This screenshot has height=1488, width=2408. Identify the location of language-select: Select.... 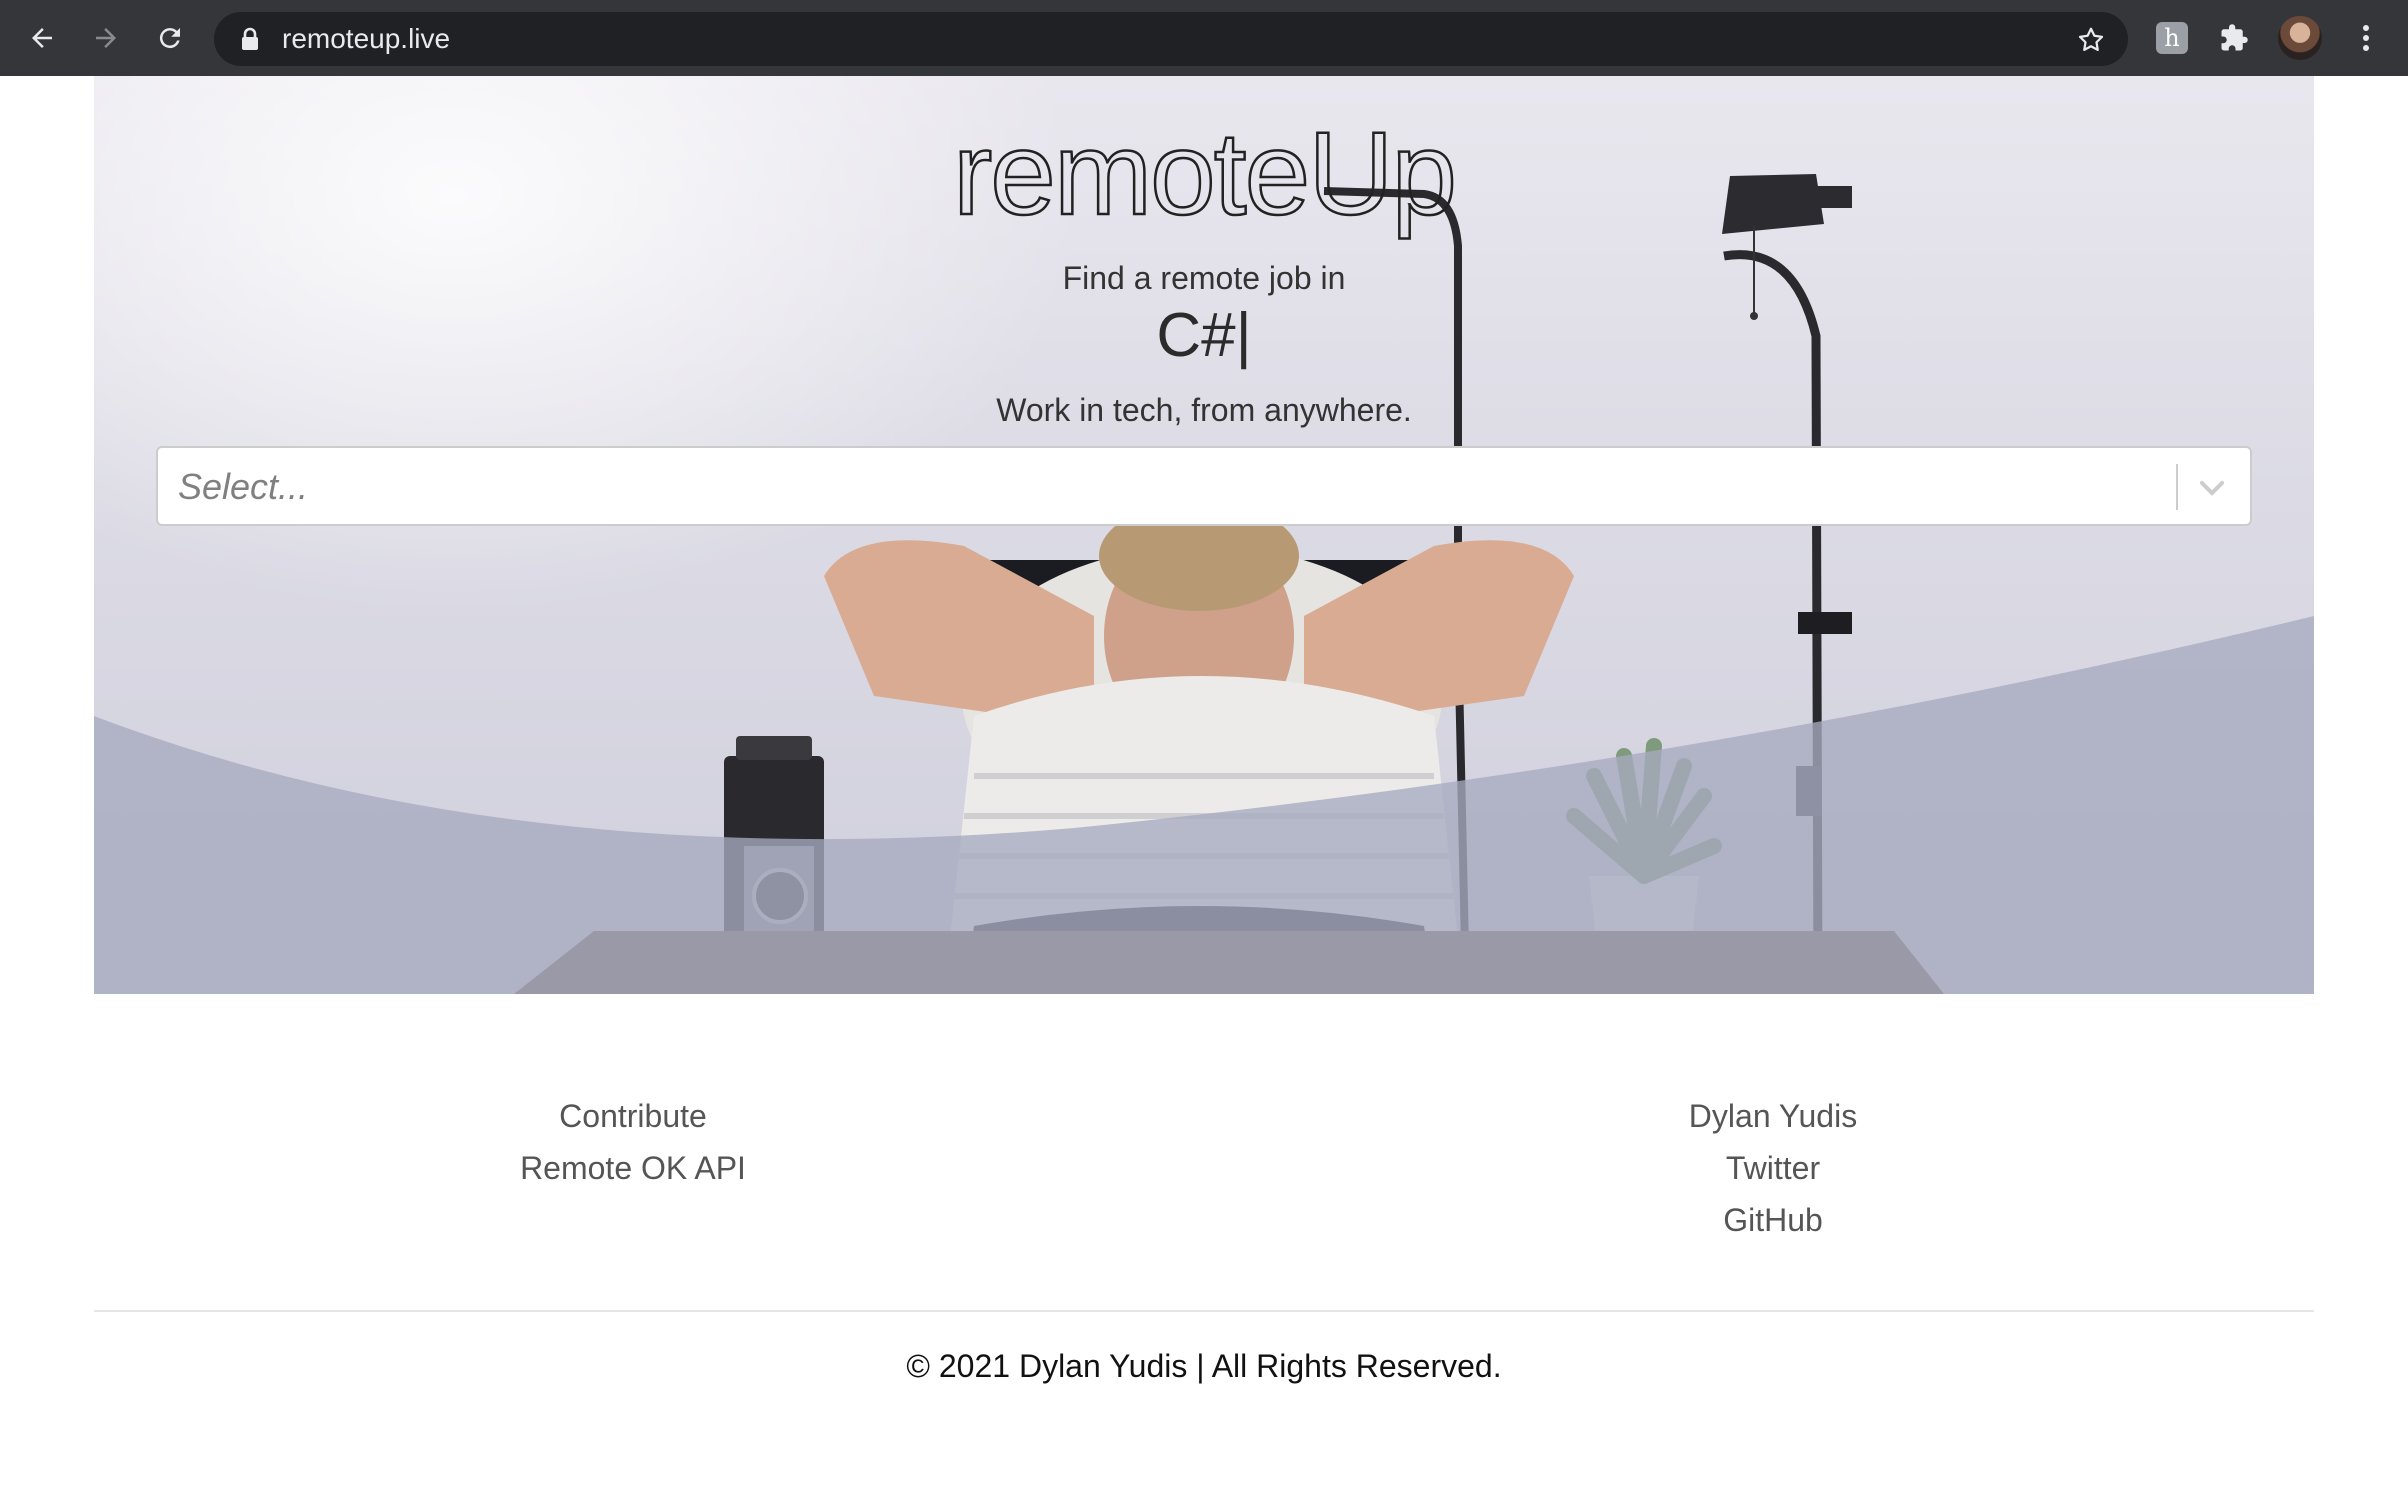
(1204, 486).